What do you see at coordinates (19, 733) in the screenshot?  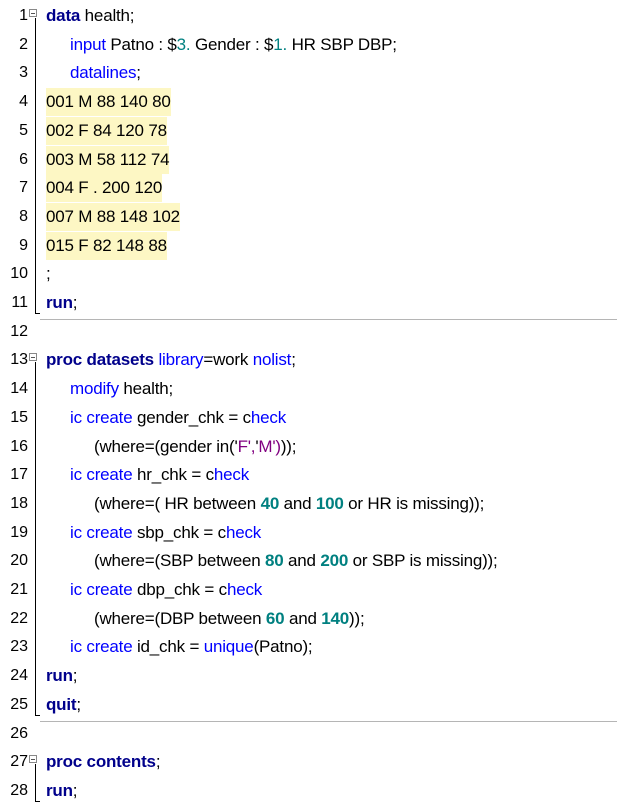 I see `line-number: 26` at bounding box center [19, 733].